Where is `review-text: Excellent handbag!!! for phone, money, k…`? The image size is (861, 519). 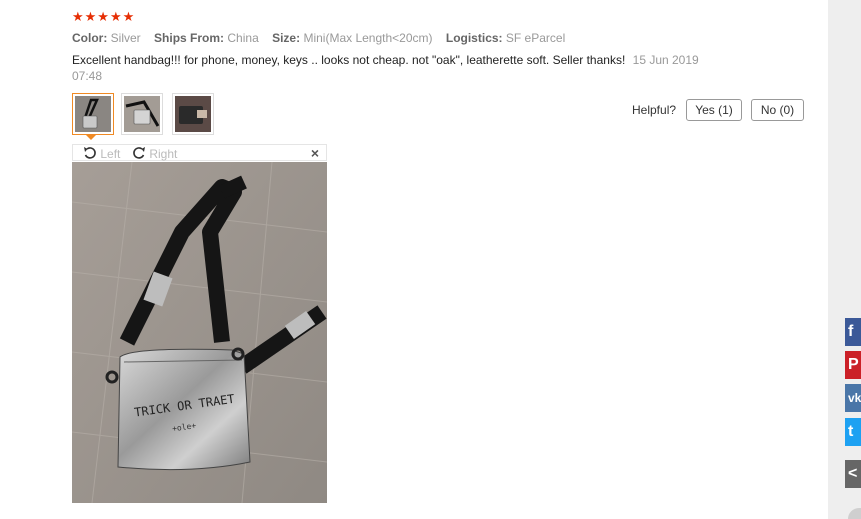 review-text: Excellent handbag!!! for phone, money, k… is located at coordinates (349, 60).